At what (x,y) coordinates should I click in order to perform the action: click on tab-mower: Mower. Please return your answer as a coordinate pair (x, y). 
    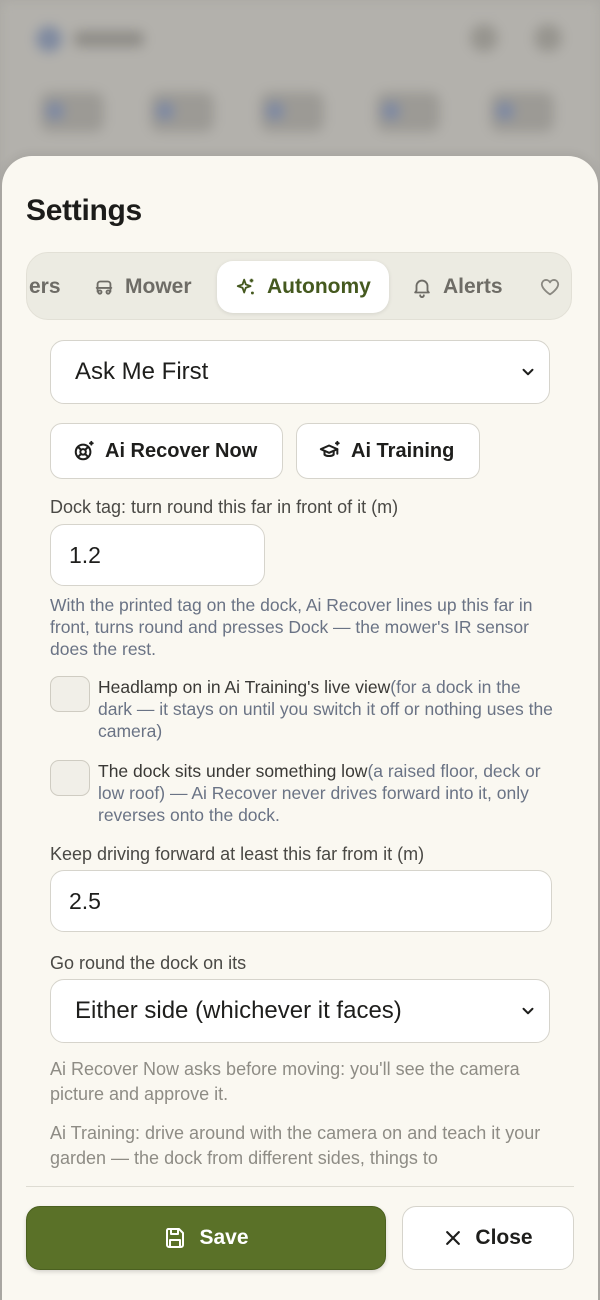
    Looking at the image, I should click on (142, 287).